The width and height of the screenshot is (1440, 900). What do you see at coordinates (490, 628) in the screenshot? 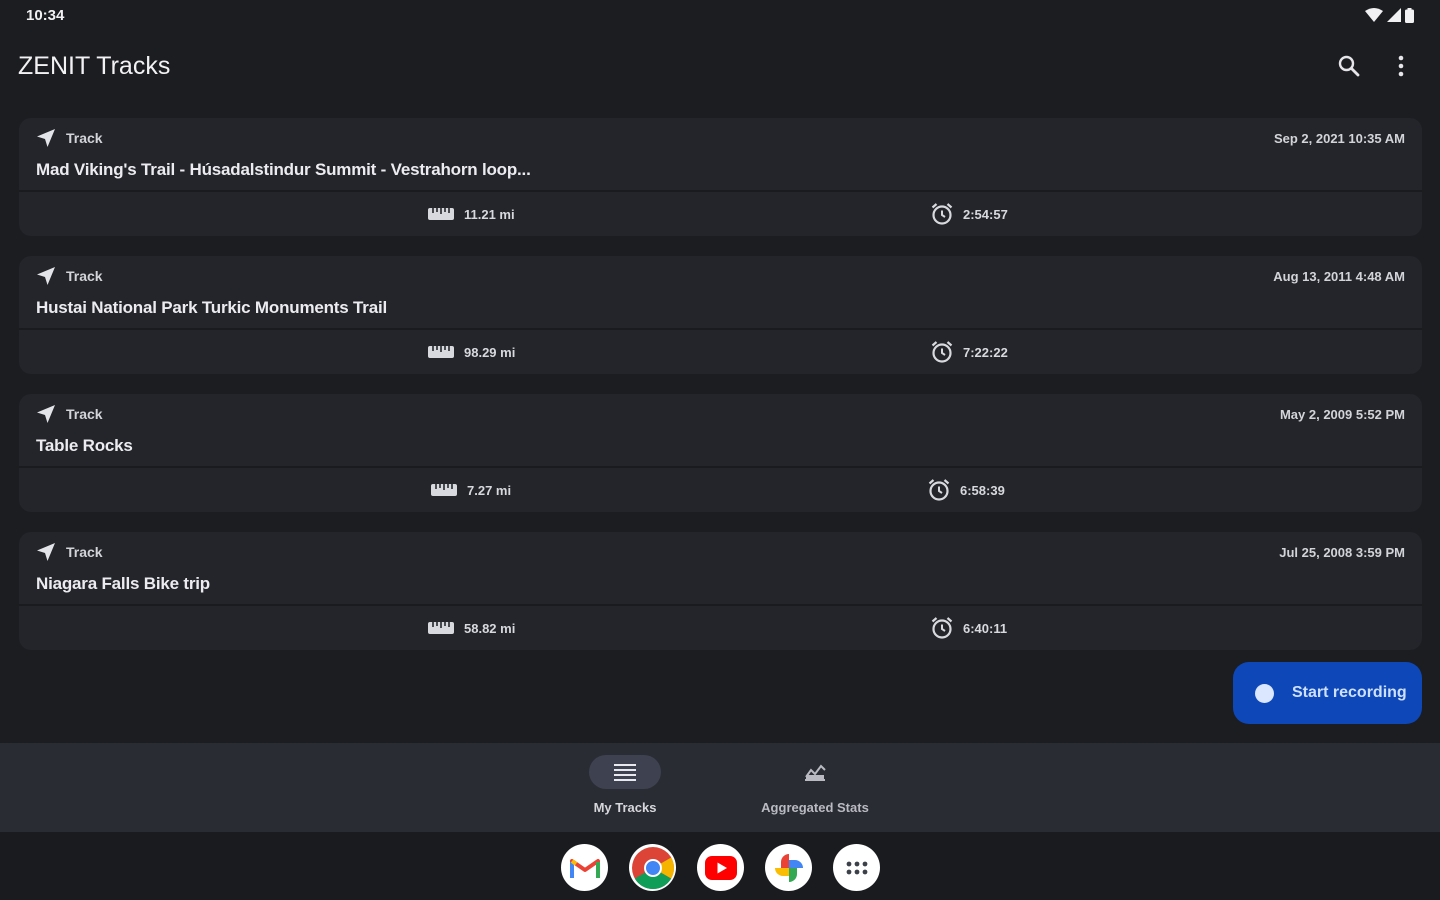
I see `distance-value: 58.82 mi` at bounding box center [490, 628].